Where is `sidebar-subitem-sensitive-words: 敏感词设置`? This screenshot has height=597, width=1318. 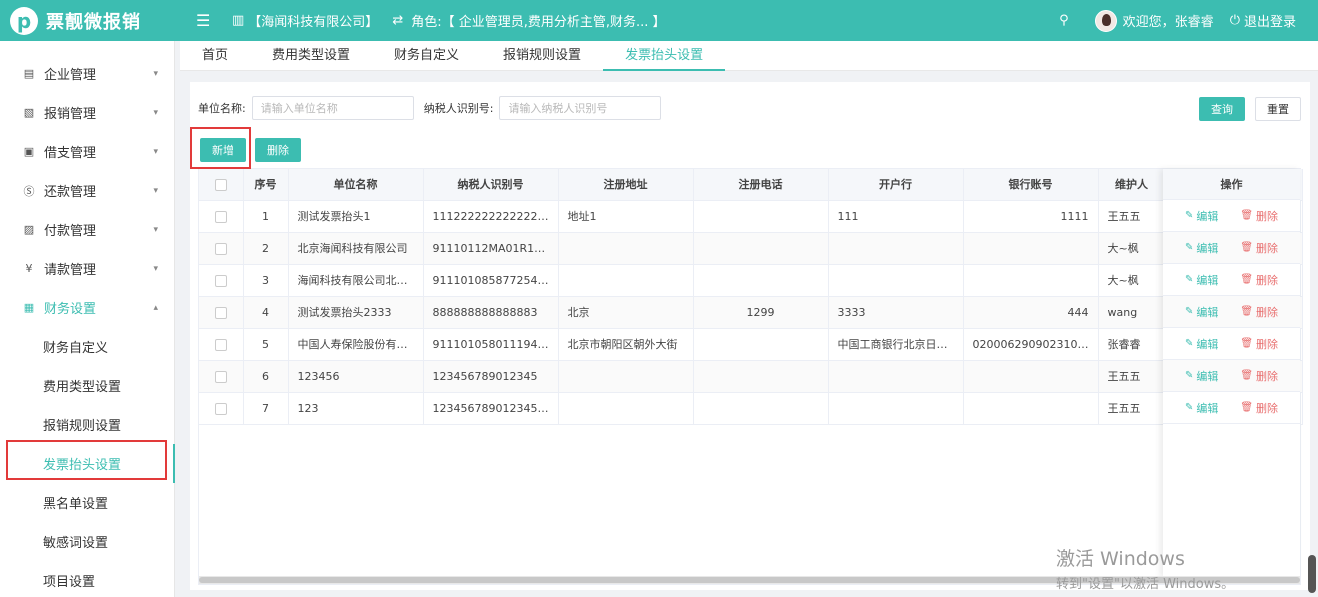 sidebar-subitem-sensitive-words: 敏感词设置 is located at coordinates (87, 541).